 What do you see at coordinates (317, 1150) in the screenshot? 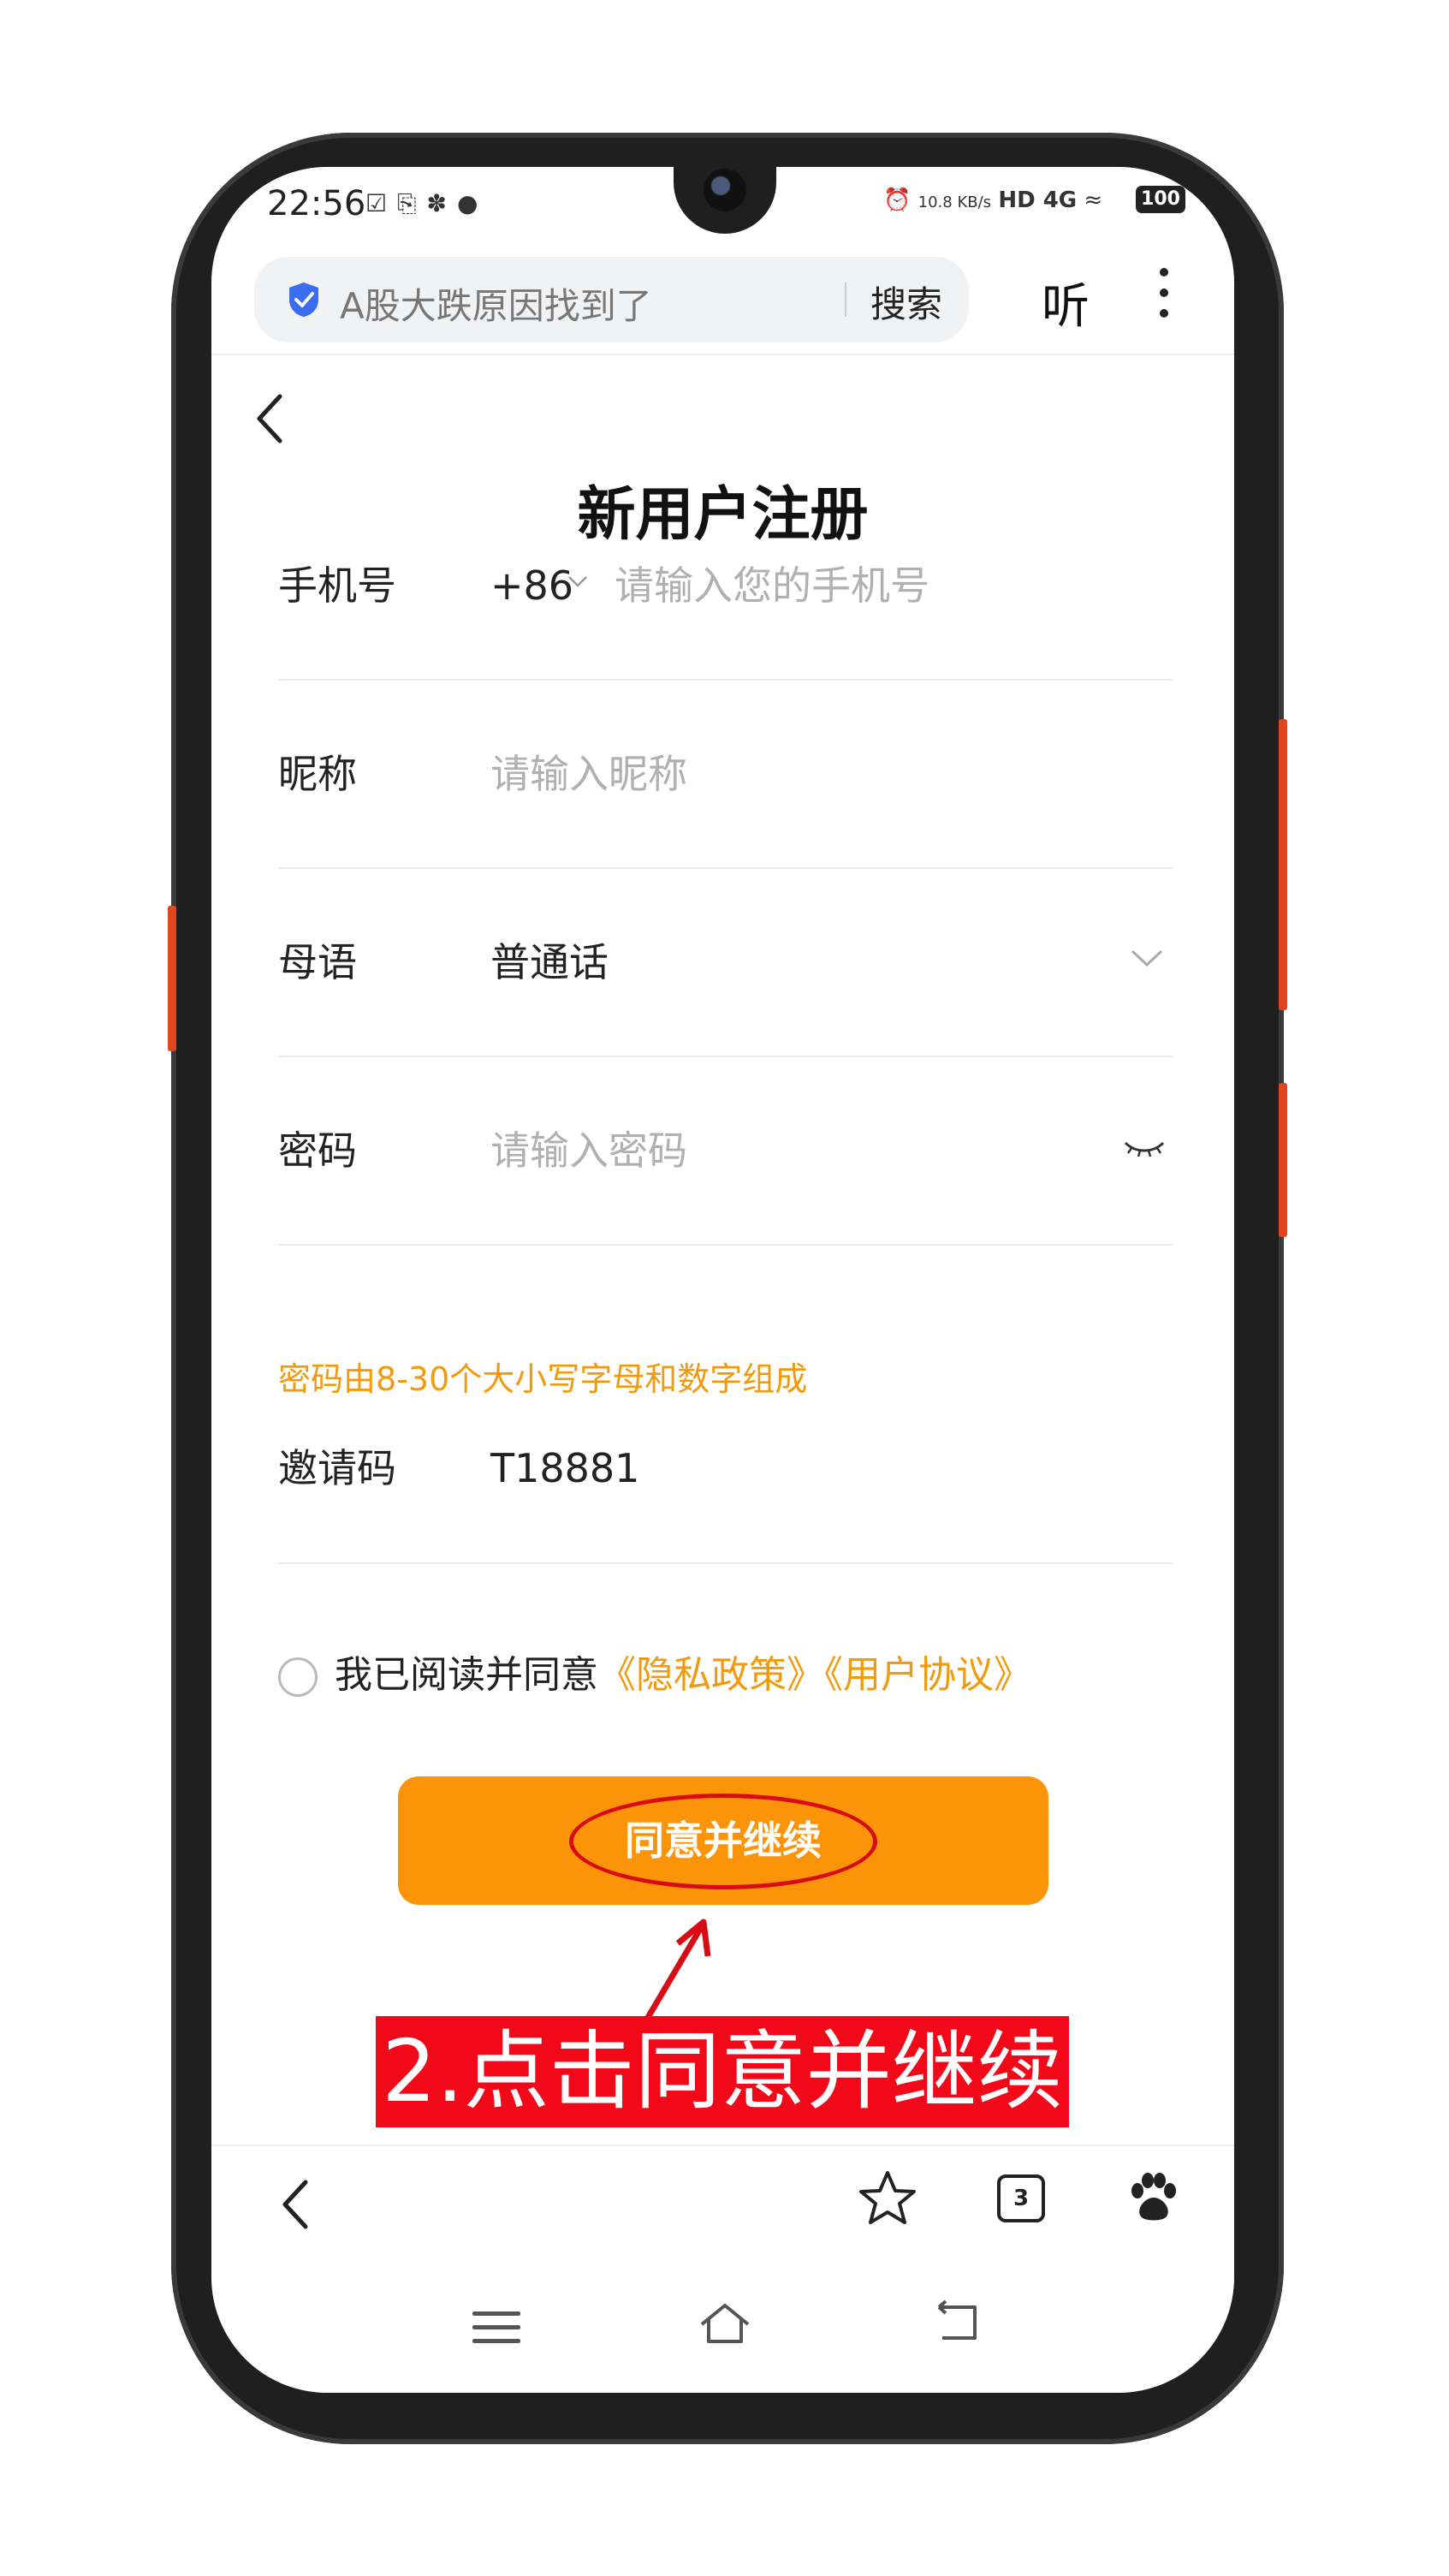
I see `password-label: 密码` at bounding box center [317, 1150].